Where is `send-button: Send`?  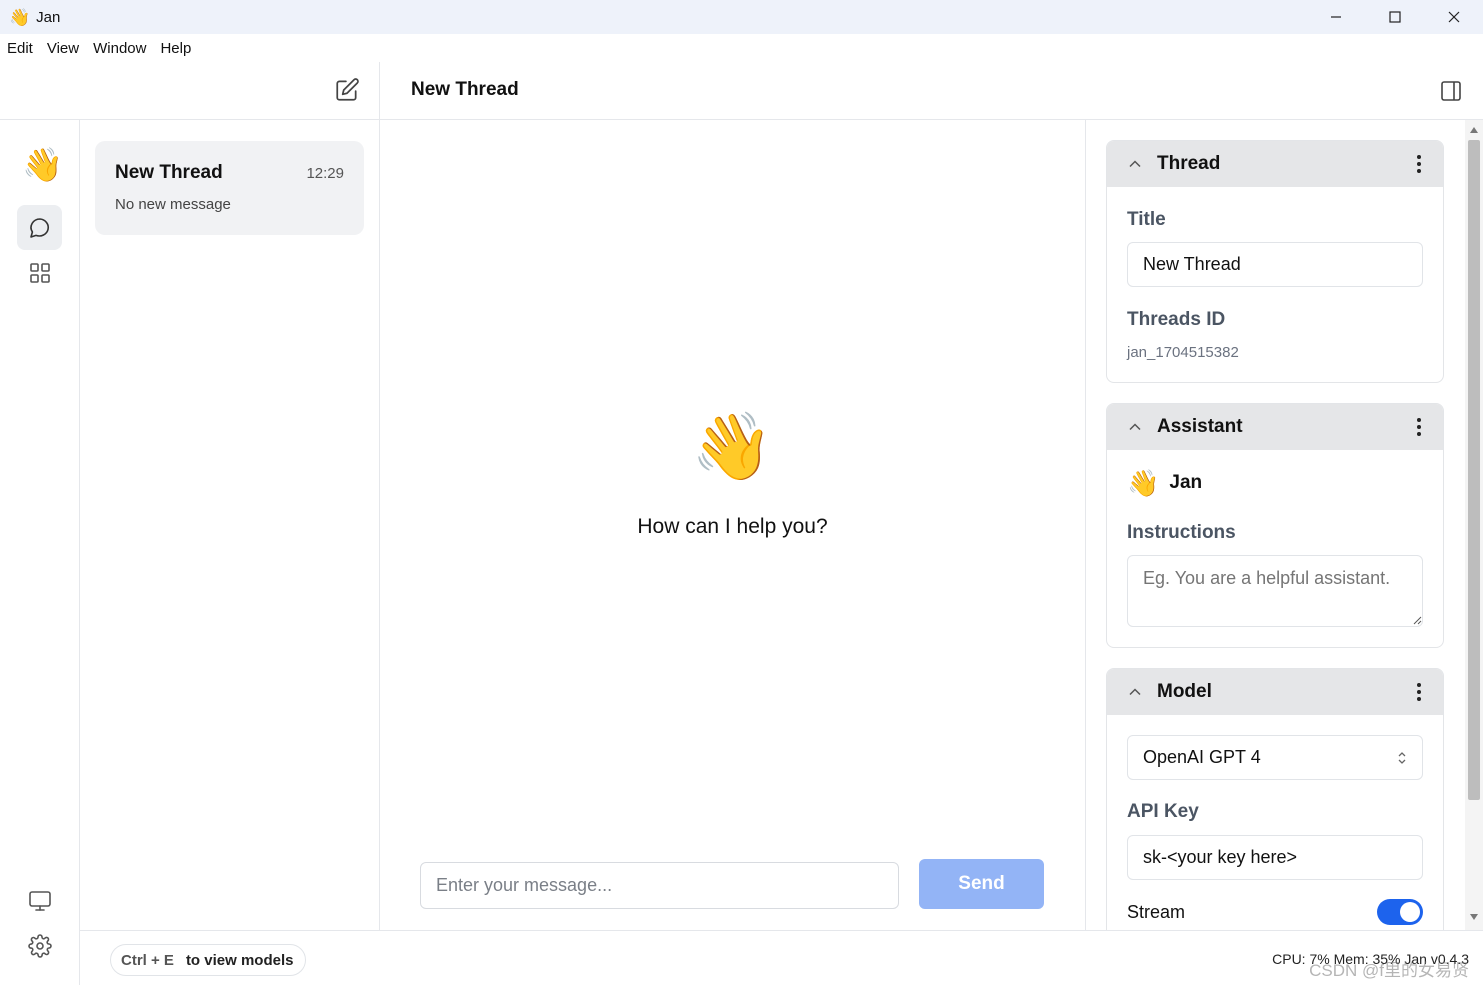 send-button: Send is located at coordinates (981, 884).